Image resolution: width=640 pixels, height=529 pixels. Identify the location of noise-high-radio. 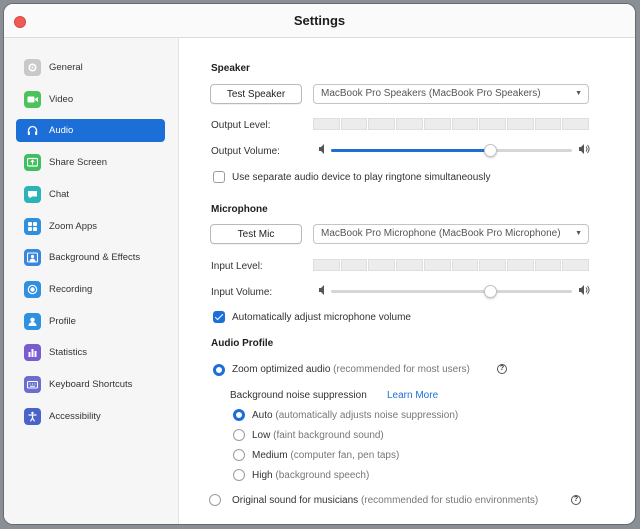
(239, 475).